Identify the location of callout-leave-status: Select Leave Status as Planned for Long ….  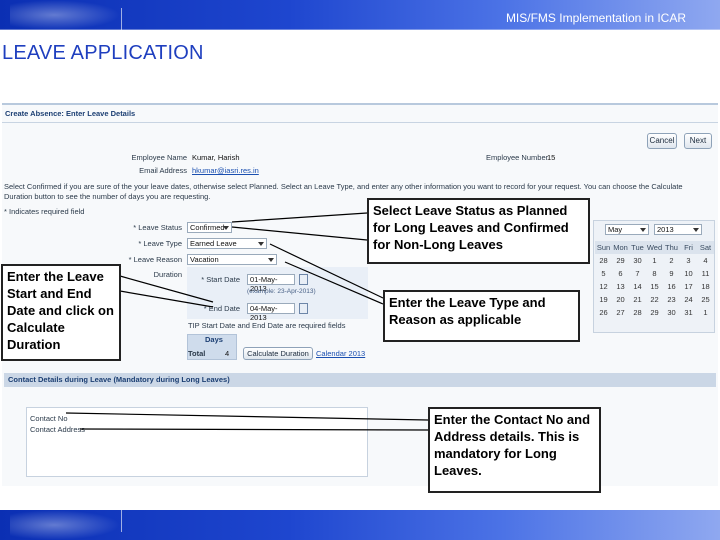
(478, 231).